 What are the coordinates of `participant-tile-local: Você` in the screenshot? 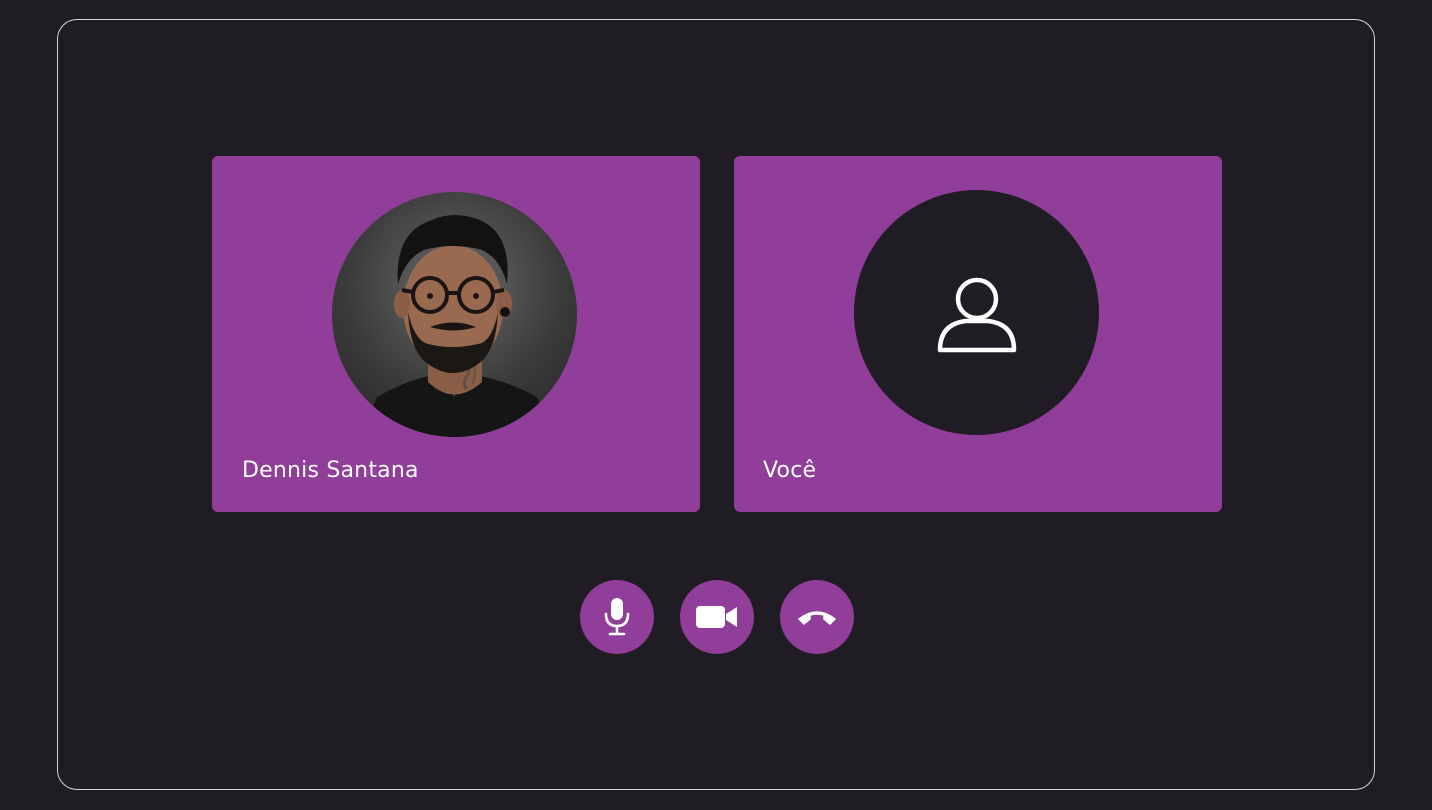 It's located at (978, 334).